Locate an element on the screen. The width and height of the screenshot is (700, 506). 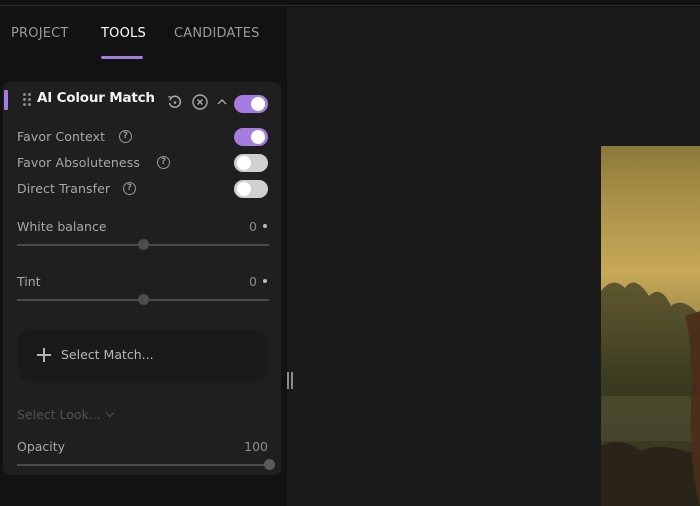
panel-title: AI Colour Match is located at coordinates (96, 98).